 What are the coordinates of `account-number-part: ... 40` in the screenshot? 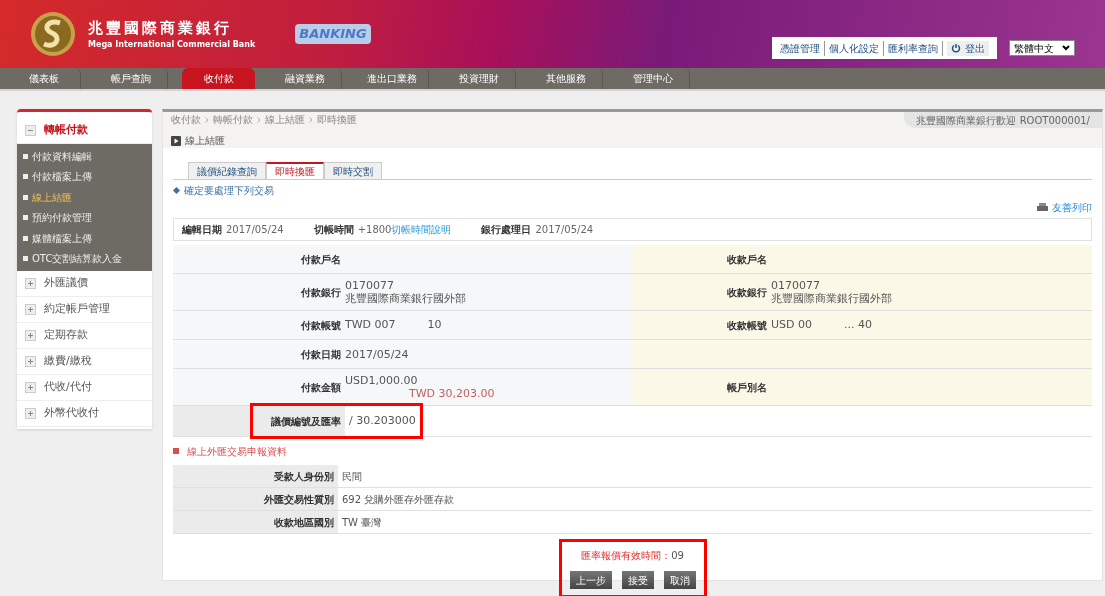 It's located at (858, 324).